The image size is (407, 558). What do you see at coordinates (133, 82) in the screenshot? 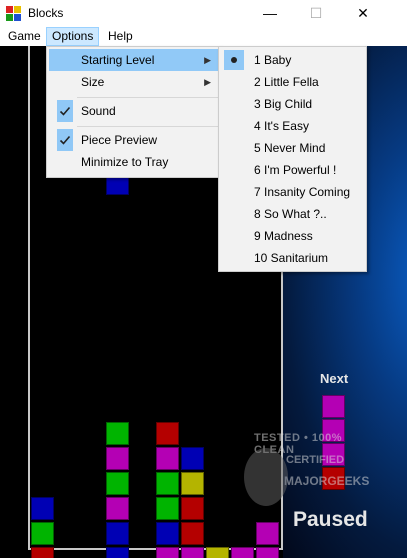
I see `menu-item-size: Size ▶` at bounding box center [133, 82].